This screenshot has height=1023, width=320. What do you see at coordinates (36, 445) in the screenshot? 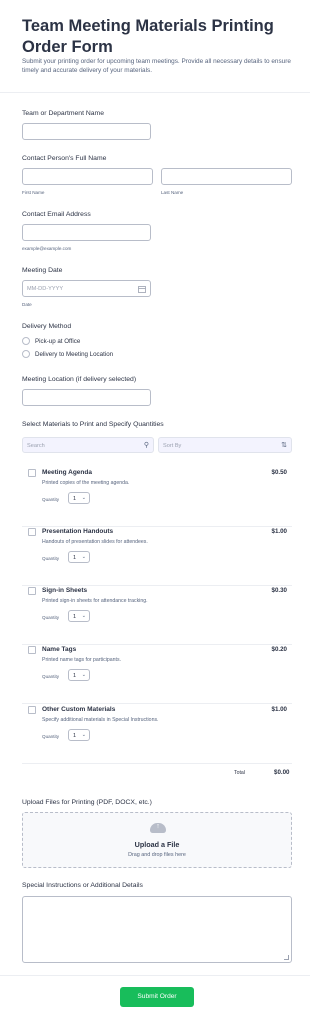
I see `search-placeholder: Search` at bounding box center [36, 445].